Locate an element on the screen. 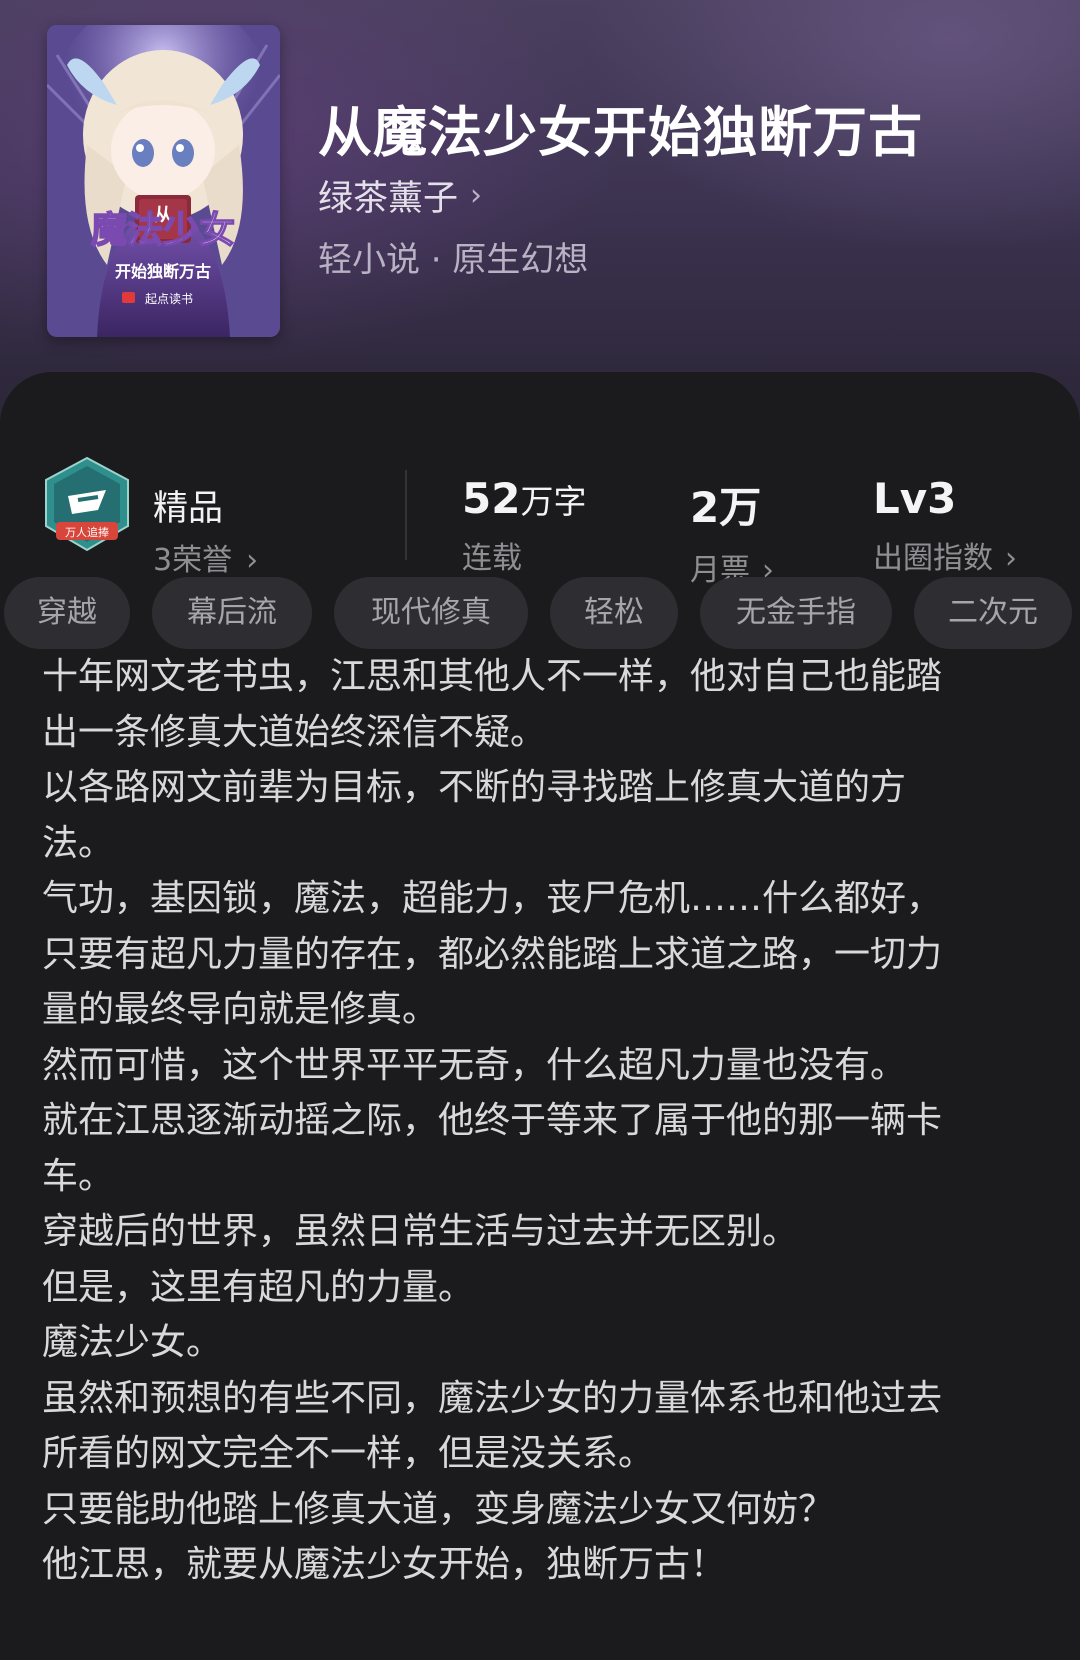 Image resolution: width=1080 pixels, height=1660 pixels. book-genre: 轻小说 · 原生幻想 is located at coordinates (453, 260).